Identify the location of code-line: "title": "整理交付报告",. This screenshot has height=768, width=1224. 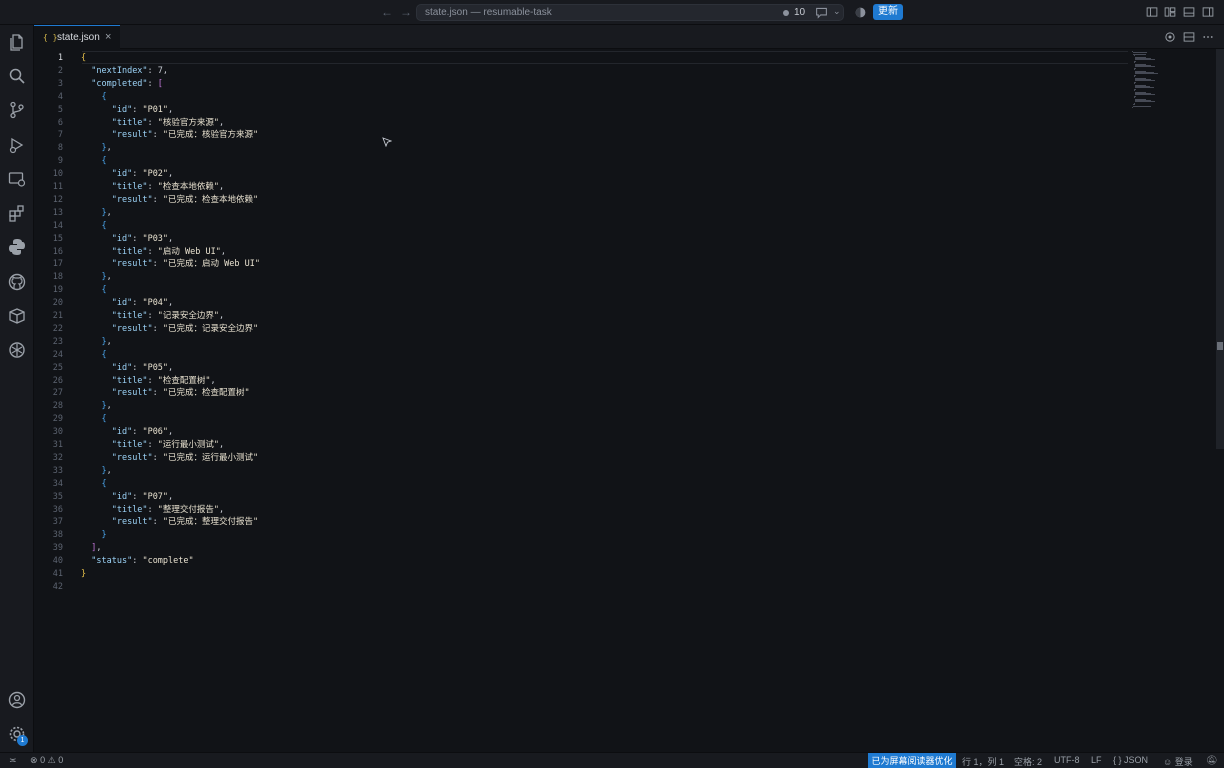
(152, 510).